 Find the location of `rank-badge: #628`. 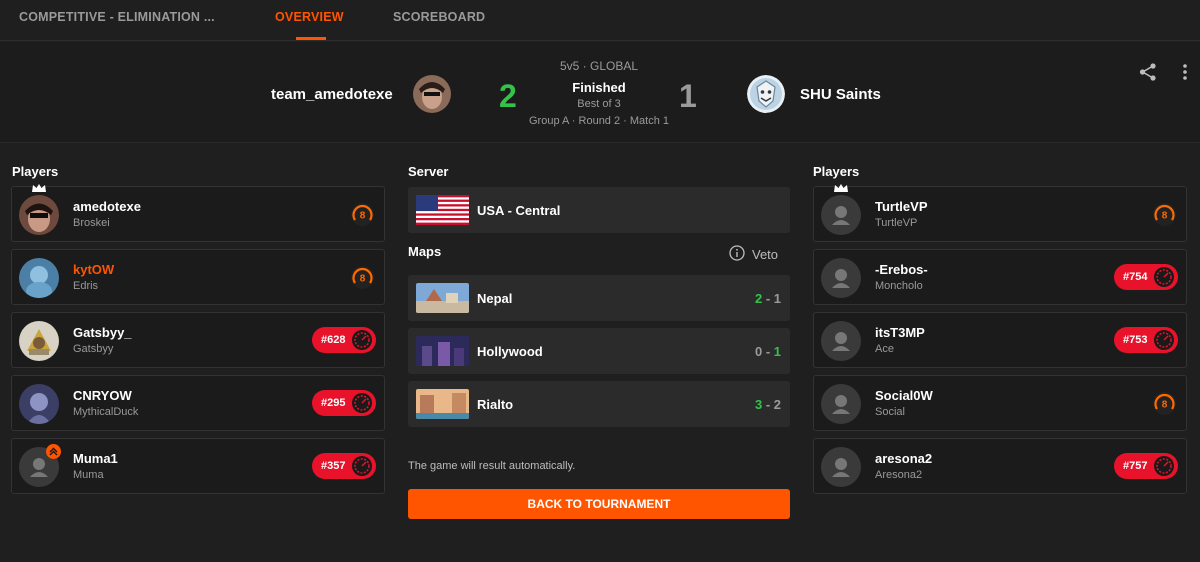

rank-badge: #628 is located at coordinates (344, 340).